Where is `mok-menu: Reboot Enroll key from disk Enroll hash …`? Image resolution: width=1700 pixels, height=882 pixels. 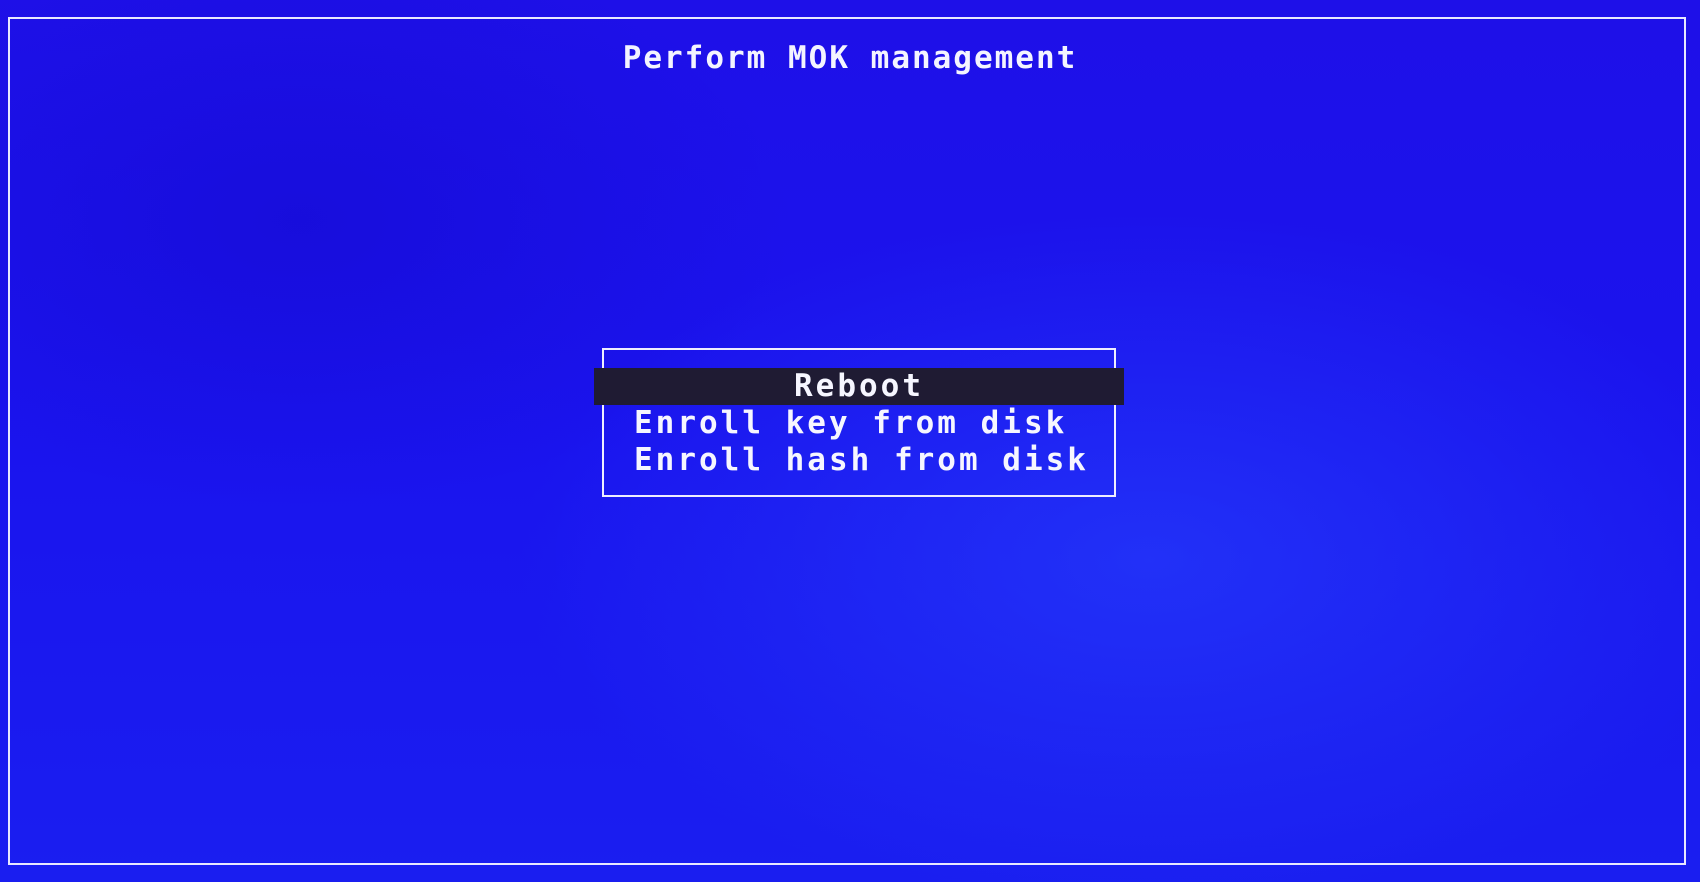 mok-menu: Reboot Enroll key from disk Enroll hash … is located at coordinates (859, 423).